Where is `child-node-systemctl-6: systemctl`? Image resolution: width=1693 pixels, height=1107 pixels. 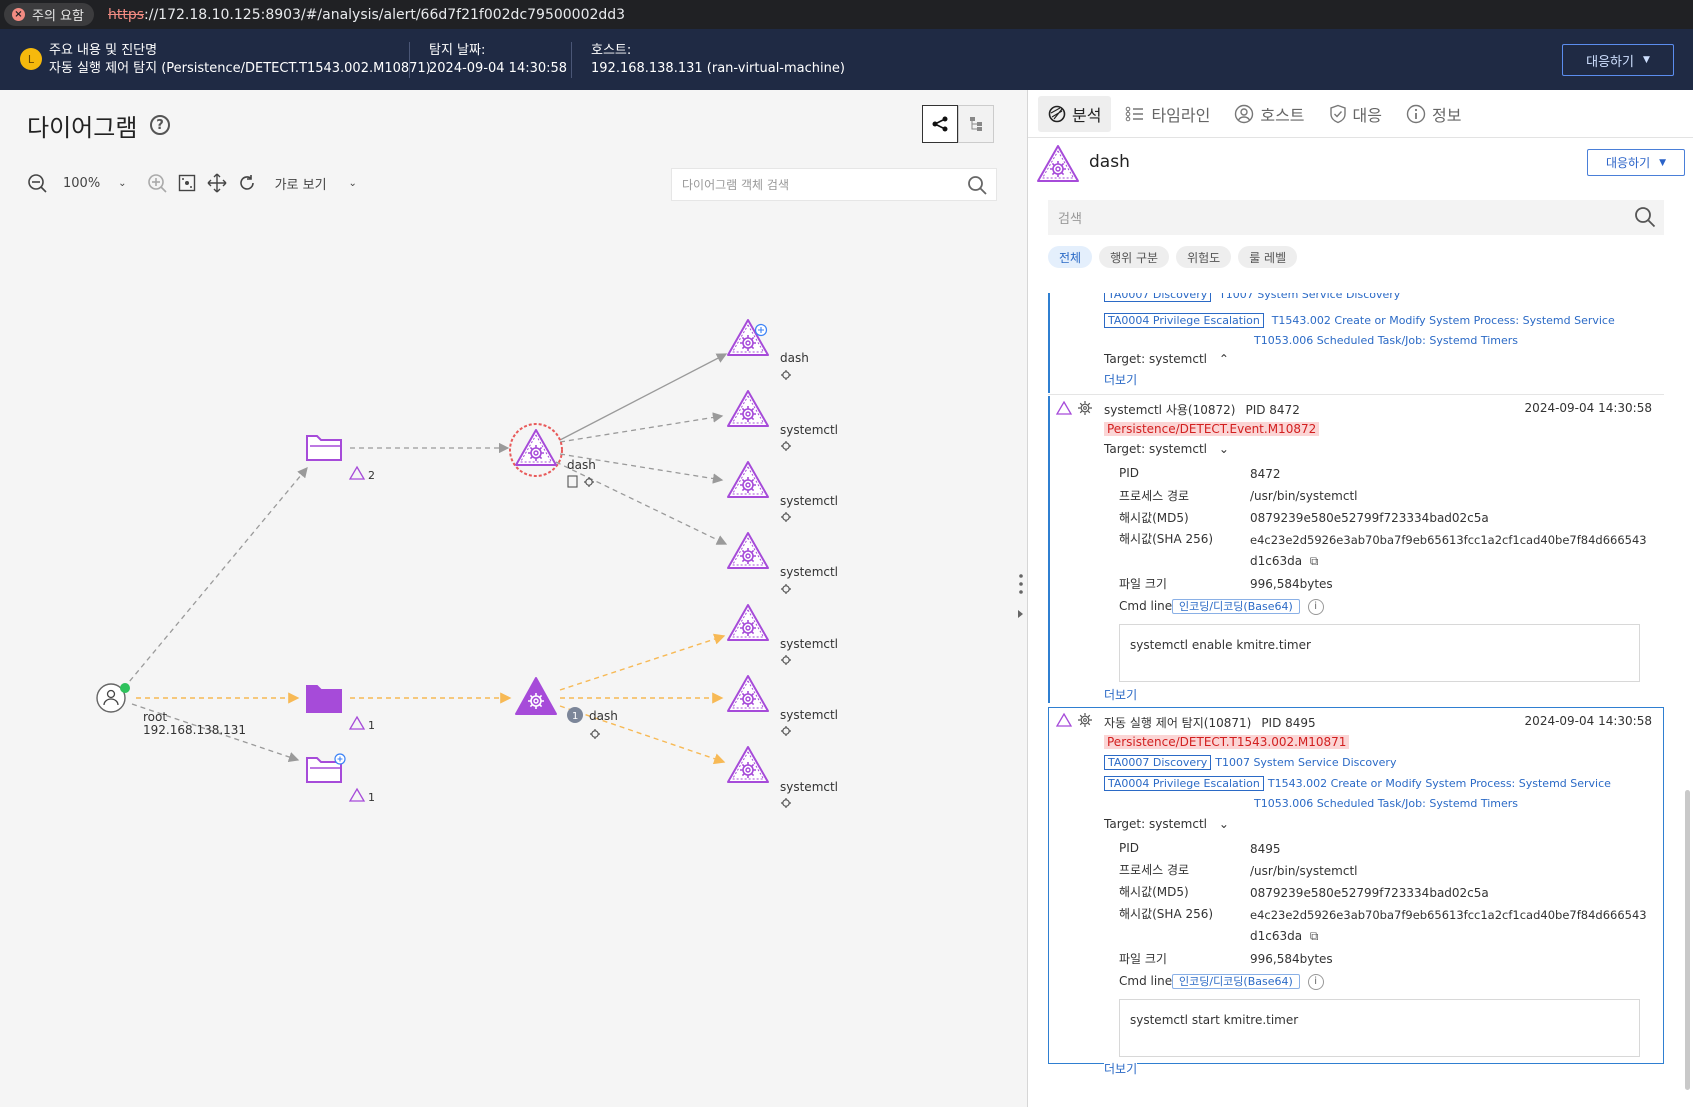 child-node-systemctl-6: systemctl is located at coordinates (782, 777).